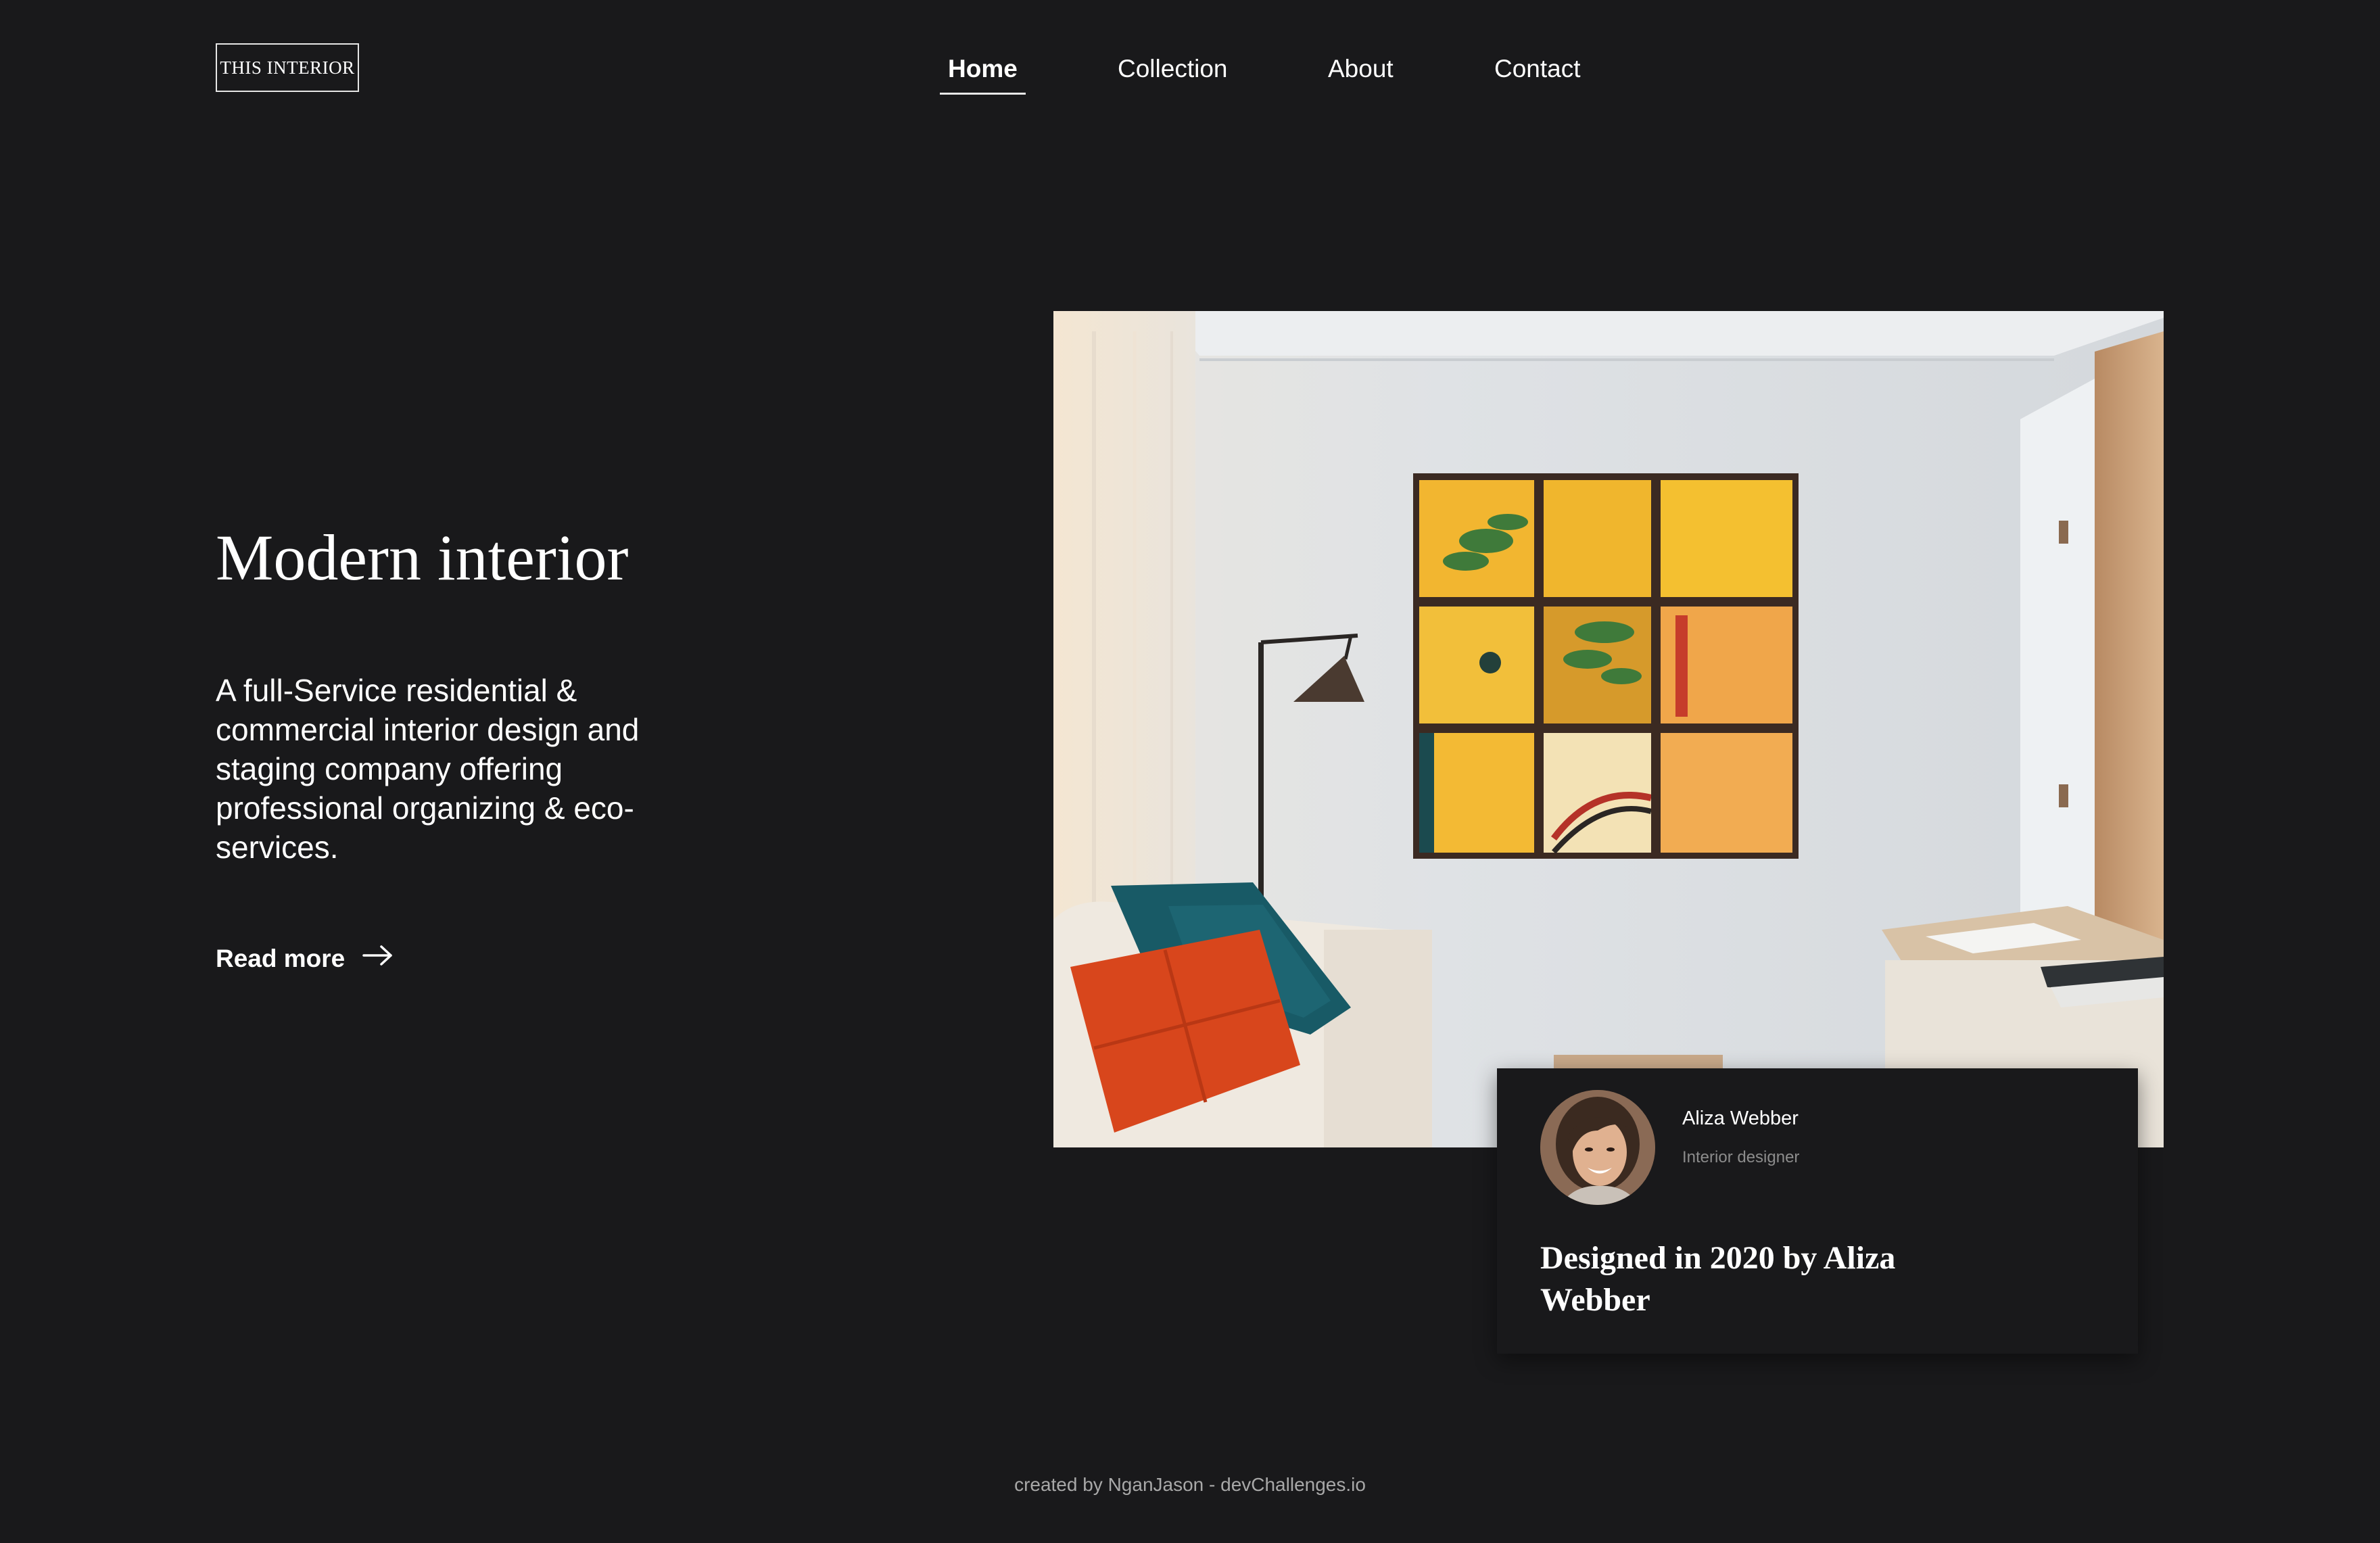 This screenshot has height=1543, width=2380. I want to click on nav-collection: Collection, so click(1172, 72).